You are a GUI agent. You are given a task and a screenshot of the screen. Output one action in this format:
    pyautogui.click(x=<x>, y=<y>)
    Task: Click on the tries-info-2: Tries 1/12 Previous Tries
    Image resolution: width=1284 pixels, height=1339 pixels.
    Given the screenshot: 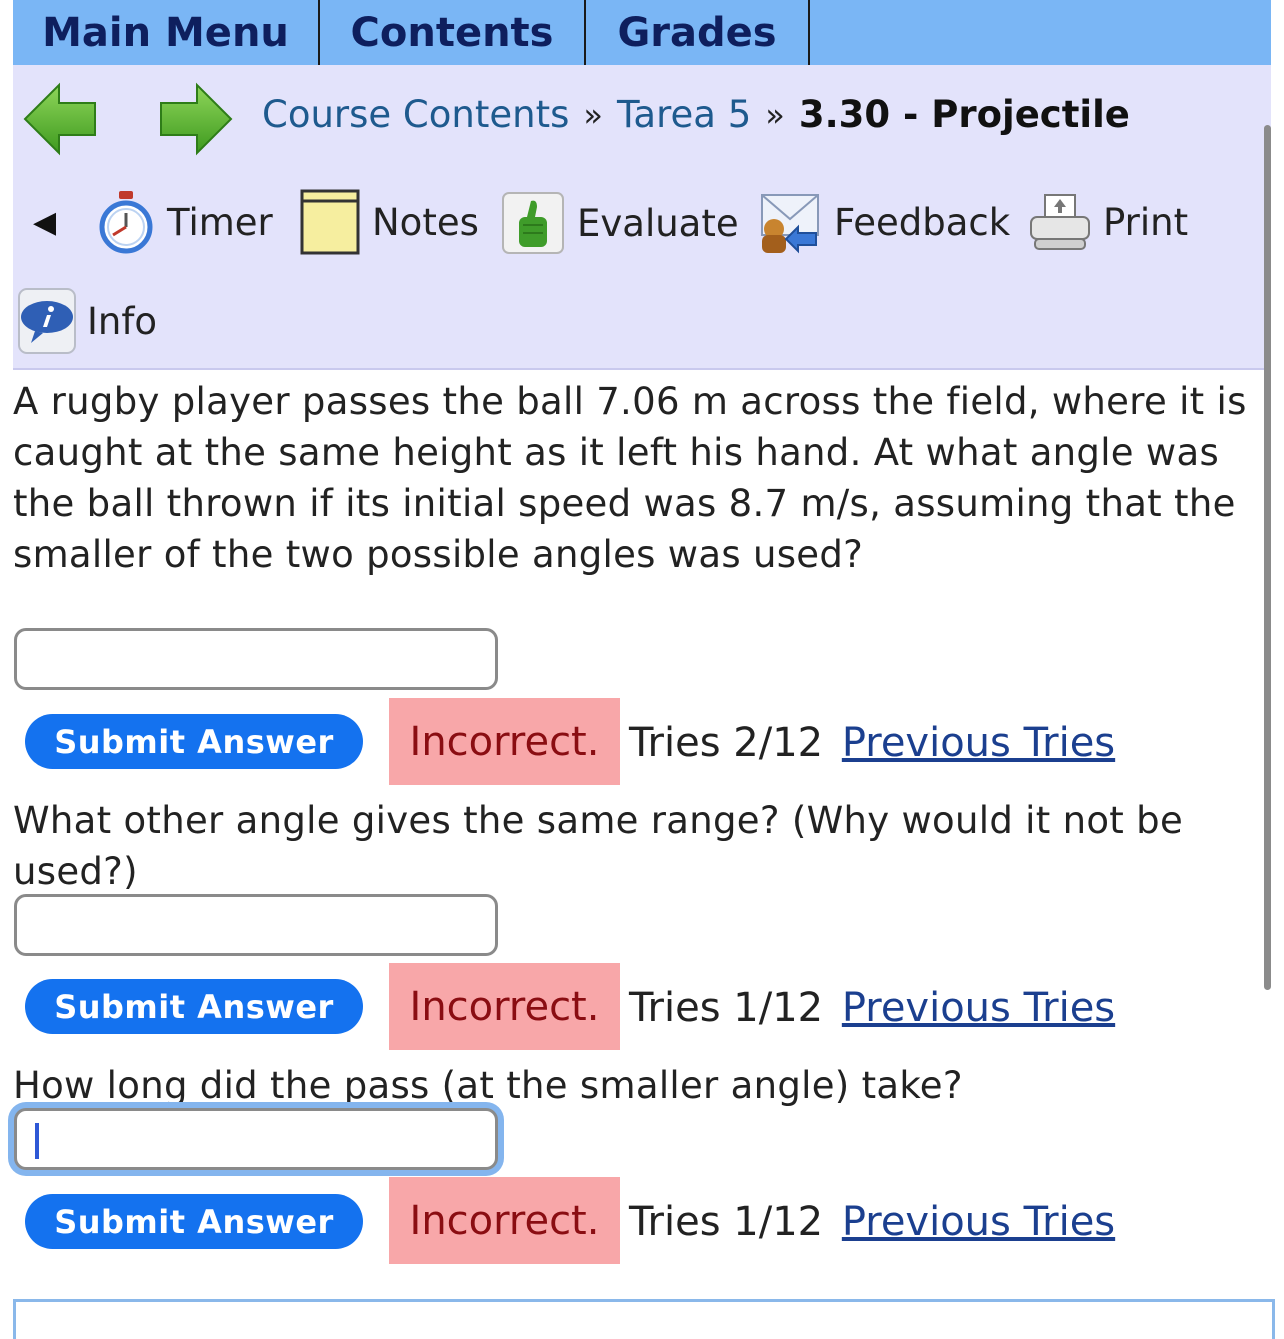 What is the action you would take?
    pyautogui.click(x=872, y=1008)
    